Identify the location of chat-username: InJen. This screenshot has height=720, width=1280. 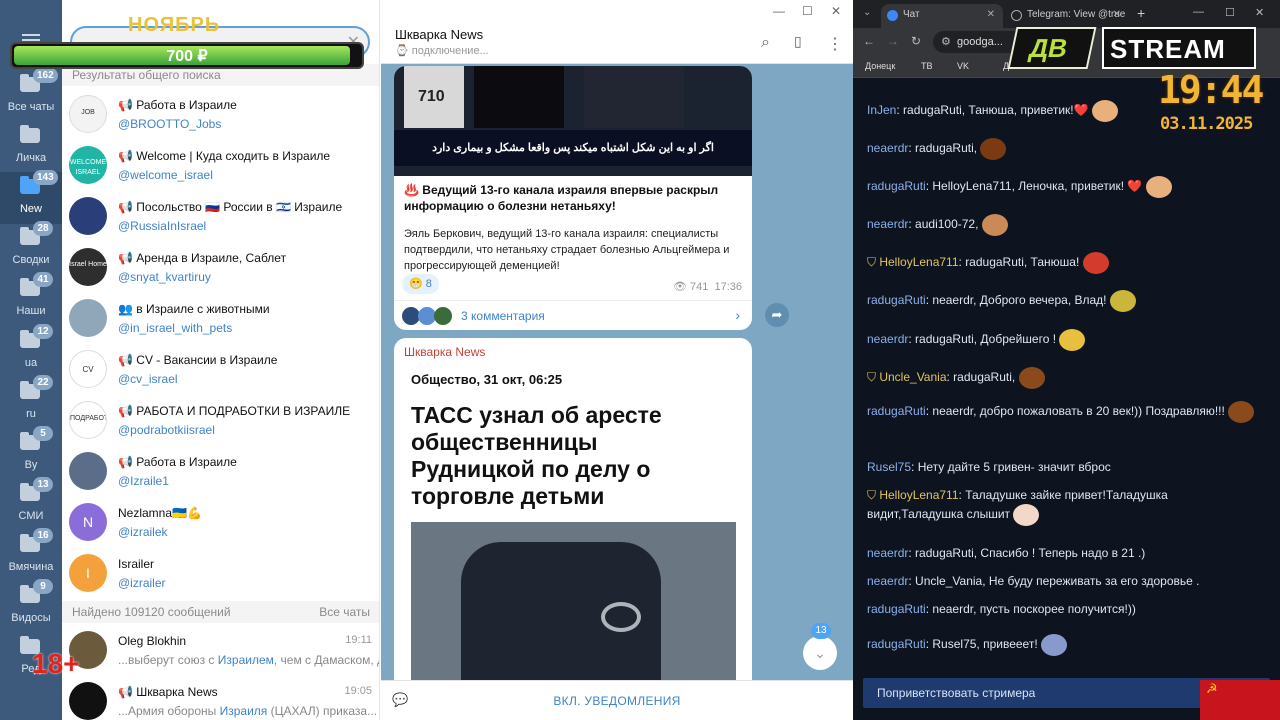
(881, 110).